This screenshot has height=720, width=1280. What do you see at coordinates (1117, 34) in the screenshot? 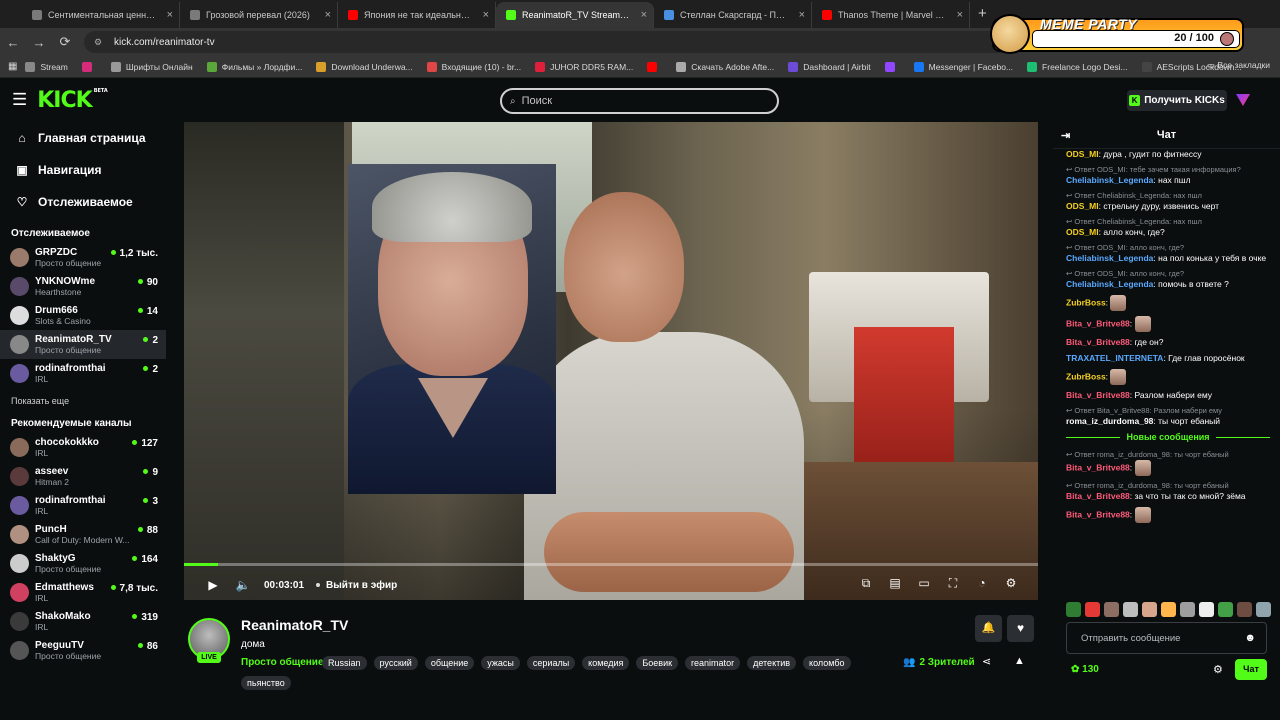
I see `meme-party-extension: MEME PARTY 20 / 100` at bounding box center [1117, 34].